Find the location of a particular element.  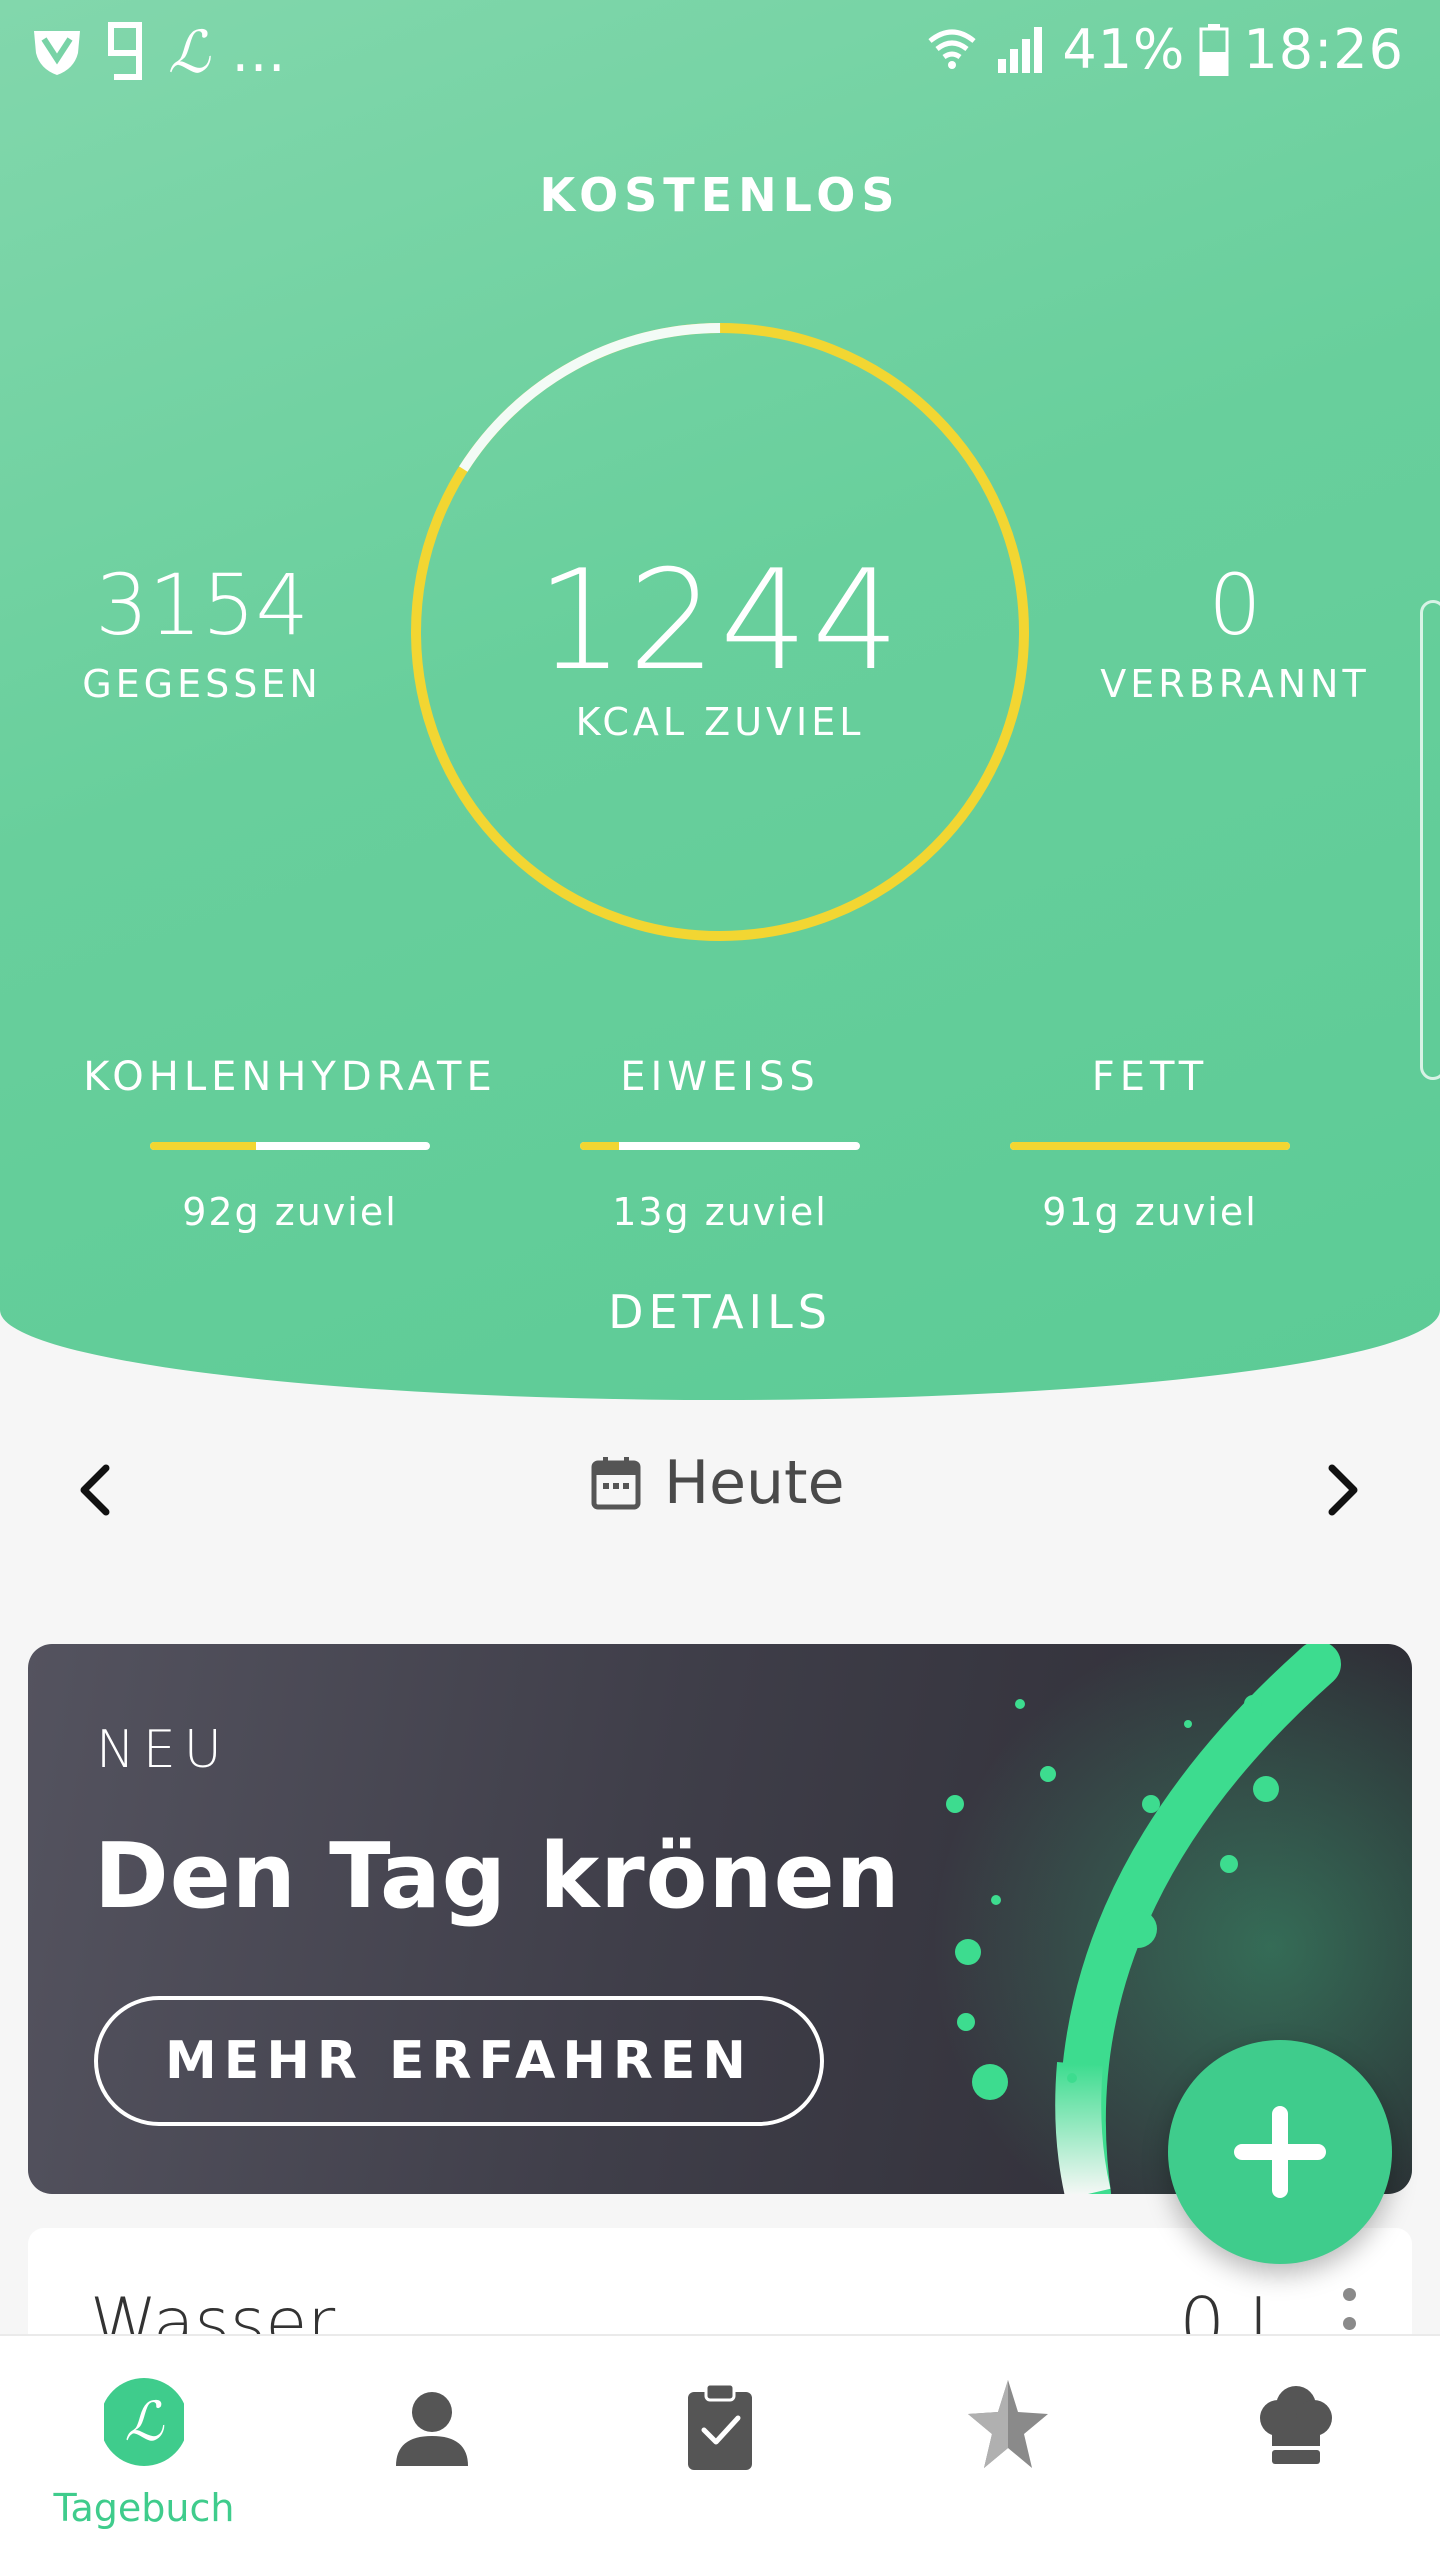

eaten-value: 3154 is located at coordinates (202, 605).